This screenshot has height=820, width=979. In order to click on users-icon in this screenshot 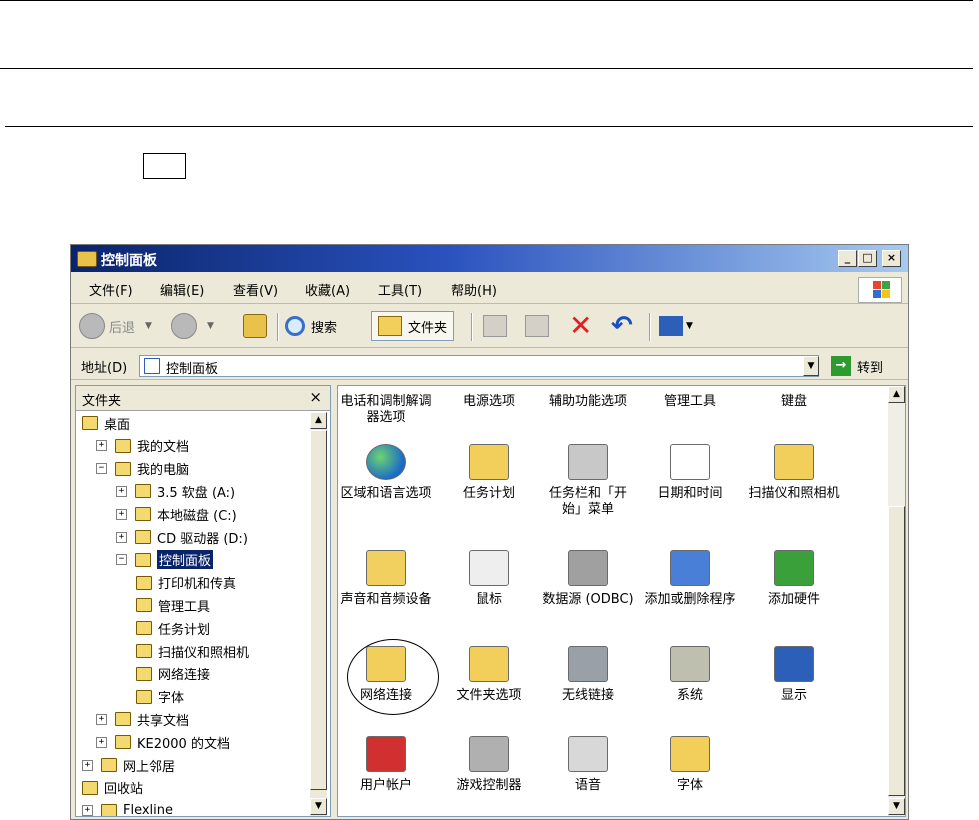, I will do `click(386, 754)`.